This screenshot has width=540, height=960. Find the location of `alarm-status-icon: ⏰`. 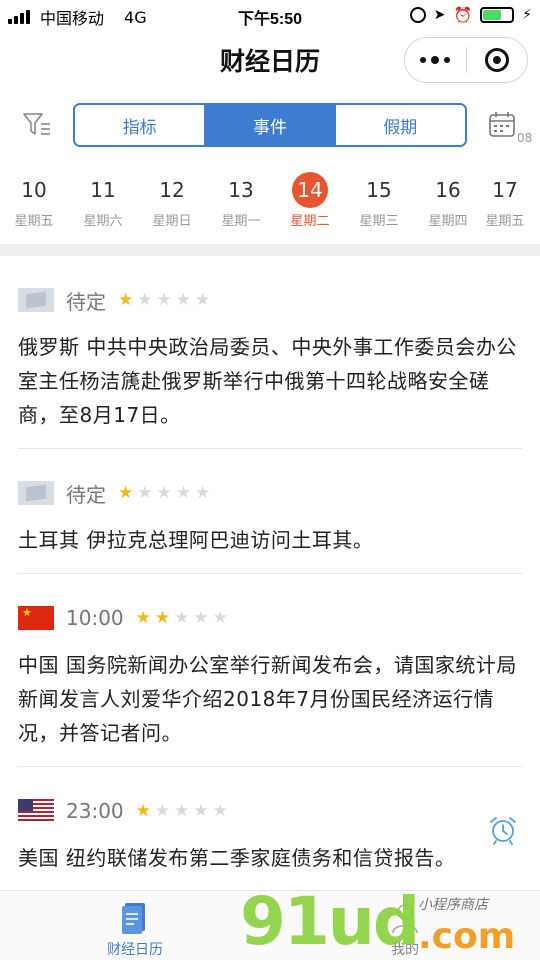

alarm-status-icon: ⏰ is located at coordinates (463, 15).